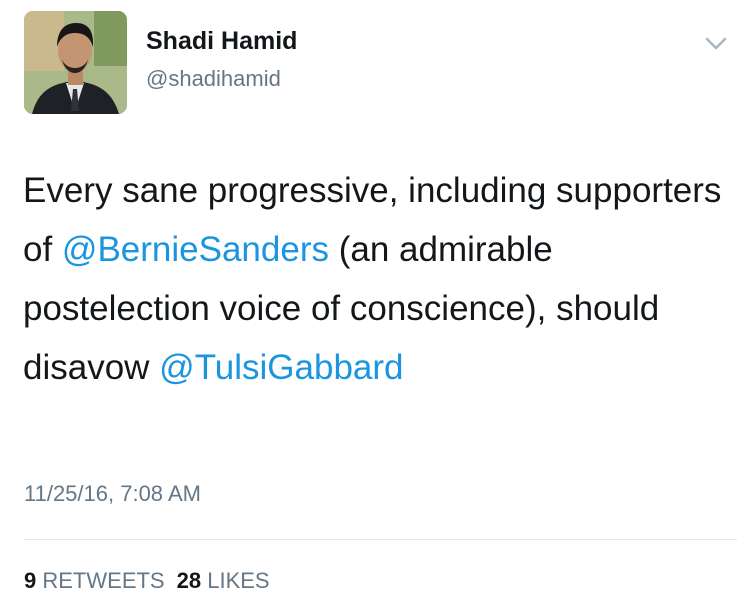 Image resolution: width=750 pixels, height=604 pixels. What do you see at coordinates (221, 41) in the screenshot?
I see `author-name: Shadi Hamid` at bounding box center [221, 41].